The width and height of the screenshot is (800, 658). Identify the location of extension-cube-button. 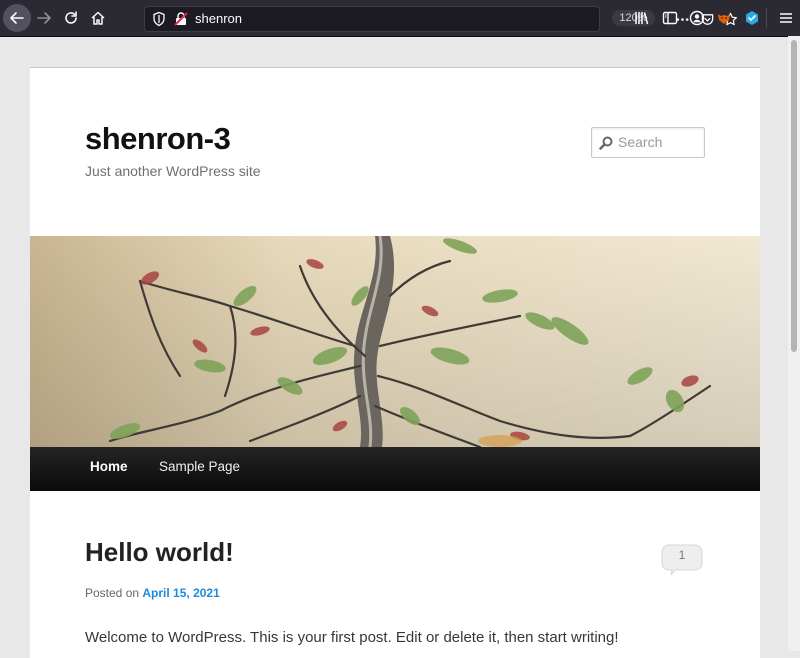
(752, 18).